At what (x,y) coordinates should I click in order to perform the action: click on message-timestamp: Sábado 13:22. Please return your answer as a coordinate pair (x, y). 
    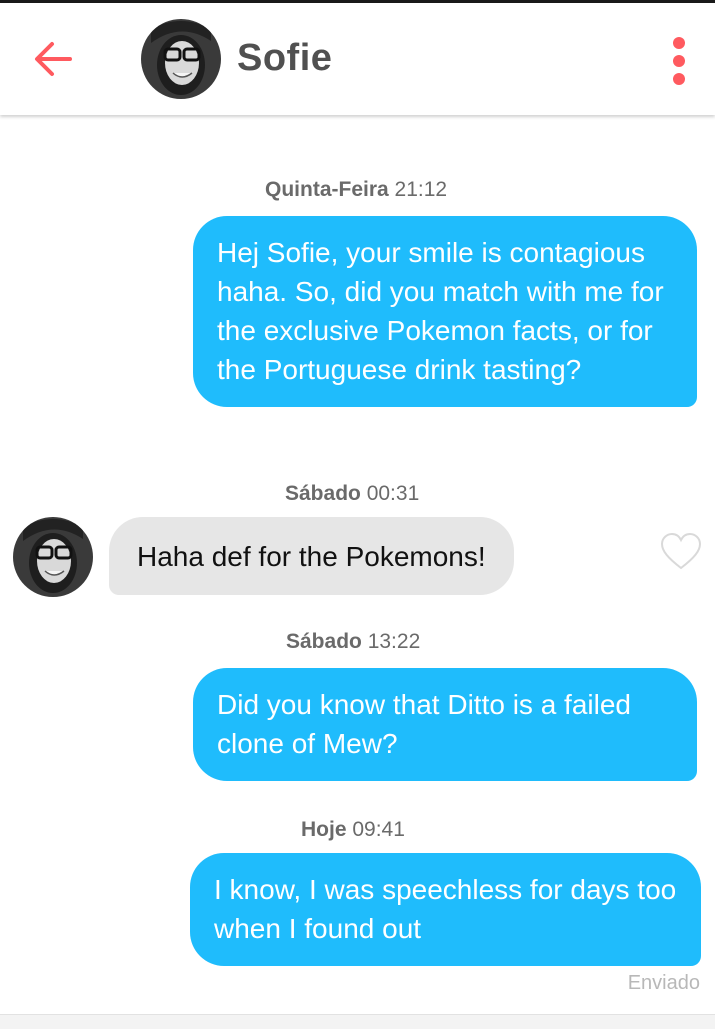
    Looking at the image, I should click on (353, 642).